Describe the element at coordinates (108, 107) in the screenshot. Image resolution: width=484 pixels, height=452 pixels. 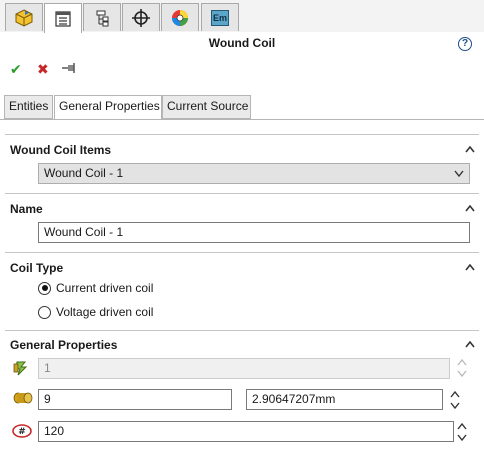
I see `tab-general-properties: General Properties` at that location.